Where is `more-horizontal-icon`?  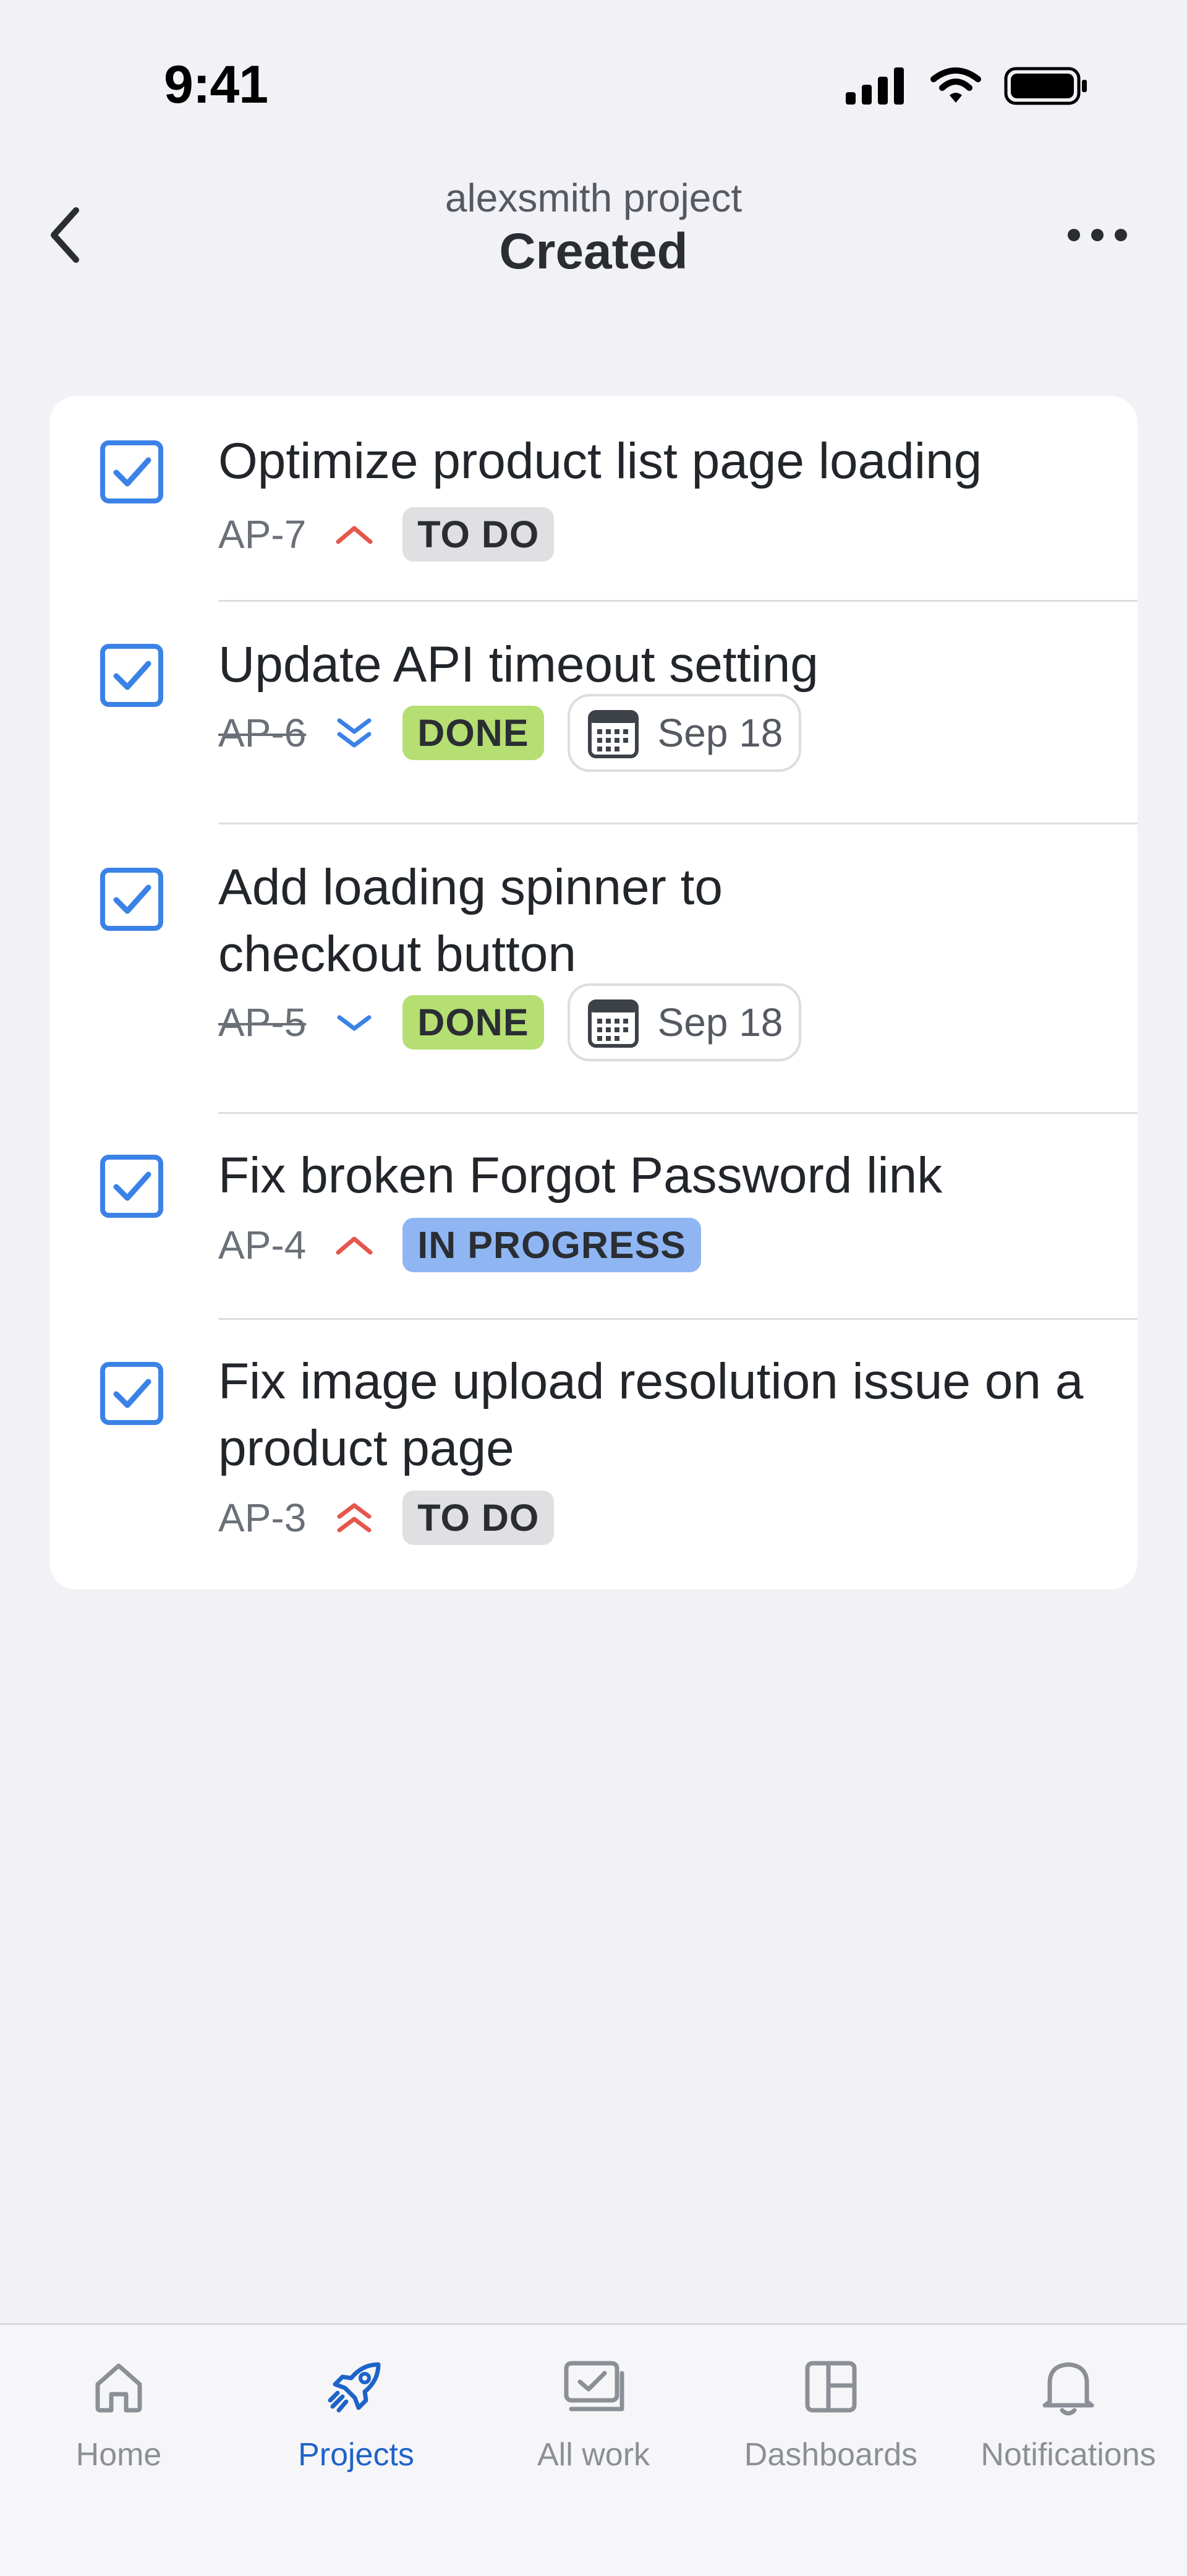
more-horizontal-icon is located at coordinates (1098, 235).